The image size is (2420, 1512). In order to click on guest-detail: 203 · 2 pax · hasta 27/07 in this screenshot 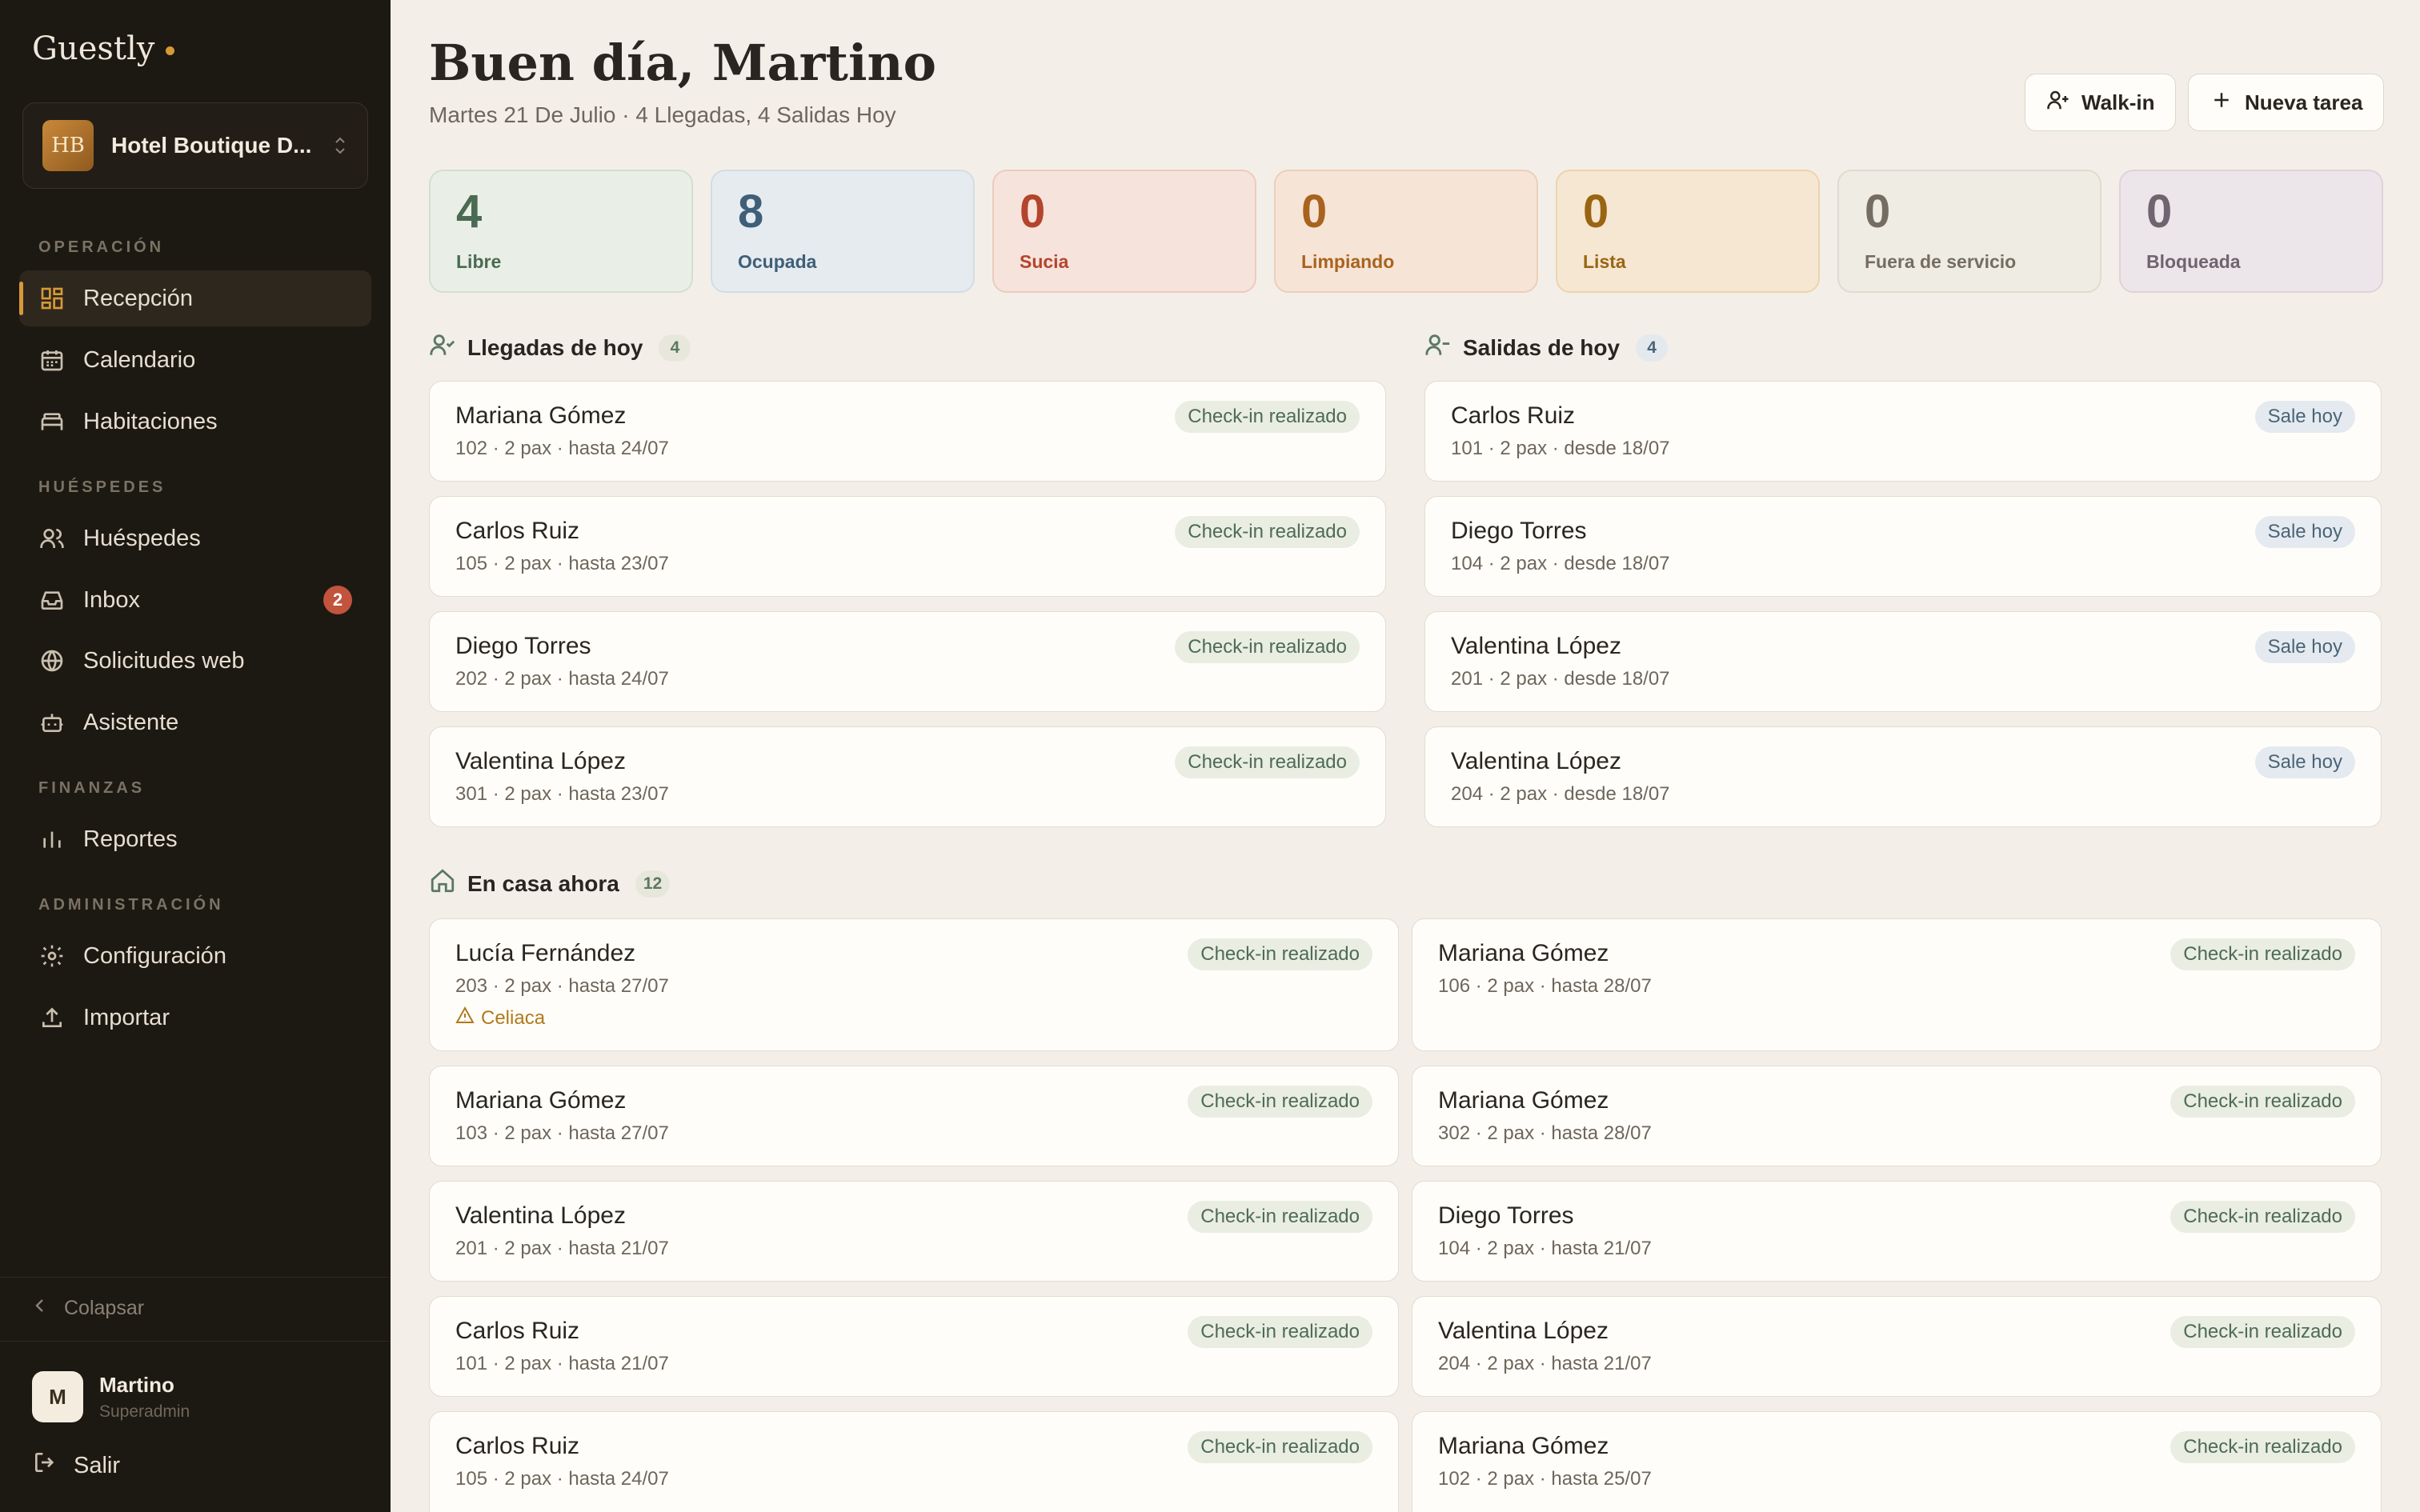, I will do `click(562, 986)`.